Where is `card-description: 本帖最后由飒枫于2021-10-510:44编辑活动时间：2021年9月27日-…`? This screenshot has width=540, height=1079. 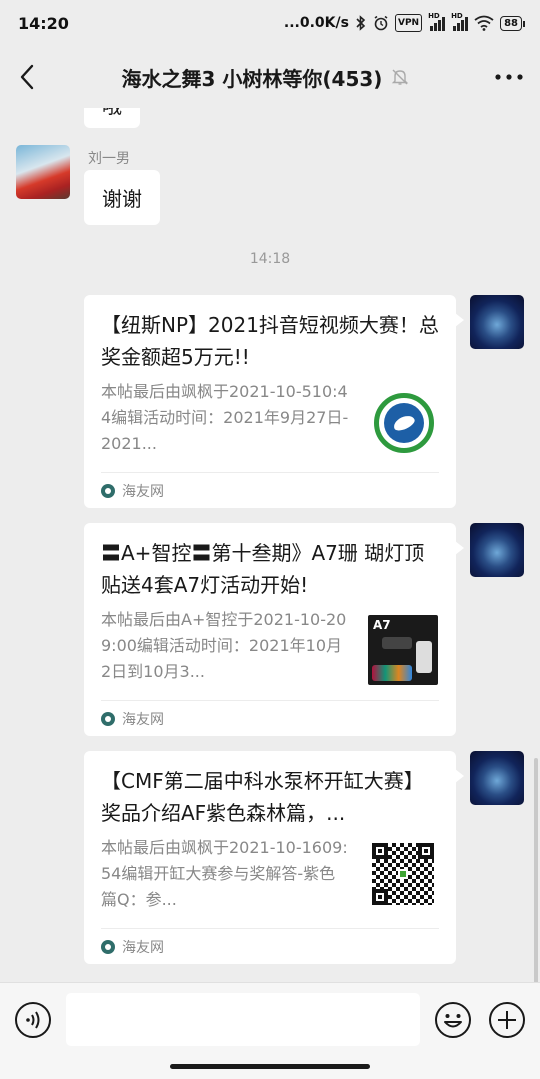 card-description: 本帖最后由飒枫于2021-10-510:44编辑活动时间：2021年9月27日-… is located at coordinates (225, 417).